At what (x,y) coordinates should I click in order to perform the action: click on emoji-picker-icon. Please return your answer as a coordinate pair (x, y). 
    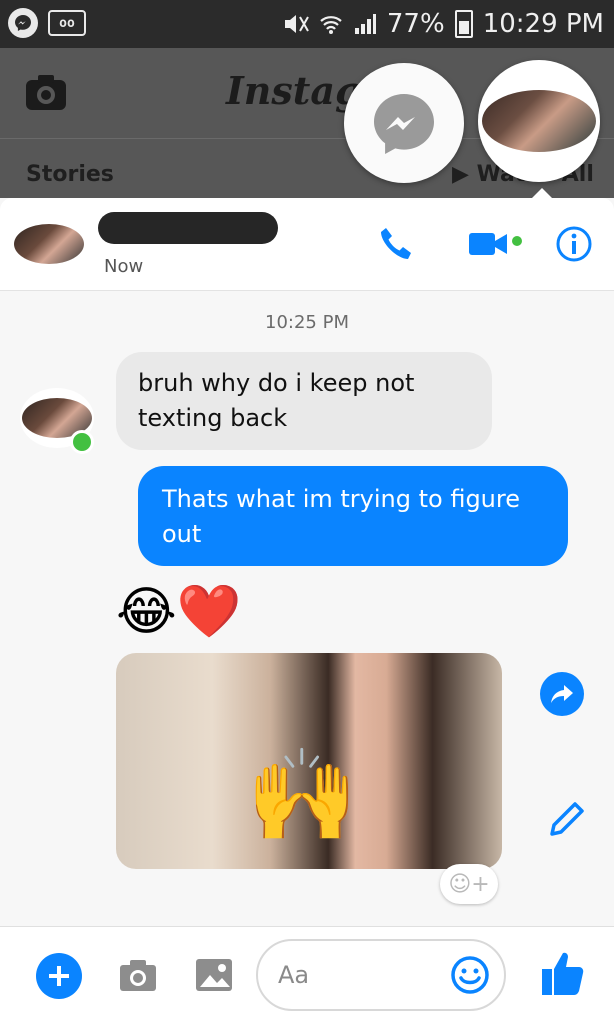
    Looking at the image, I should click on (470, 975).